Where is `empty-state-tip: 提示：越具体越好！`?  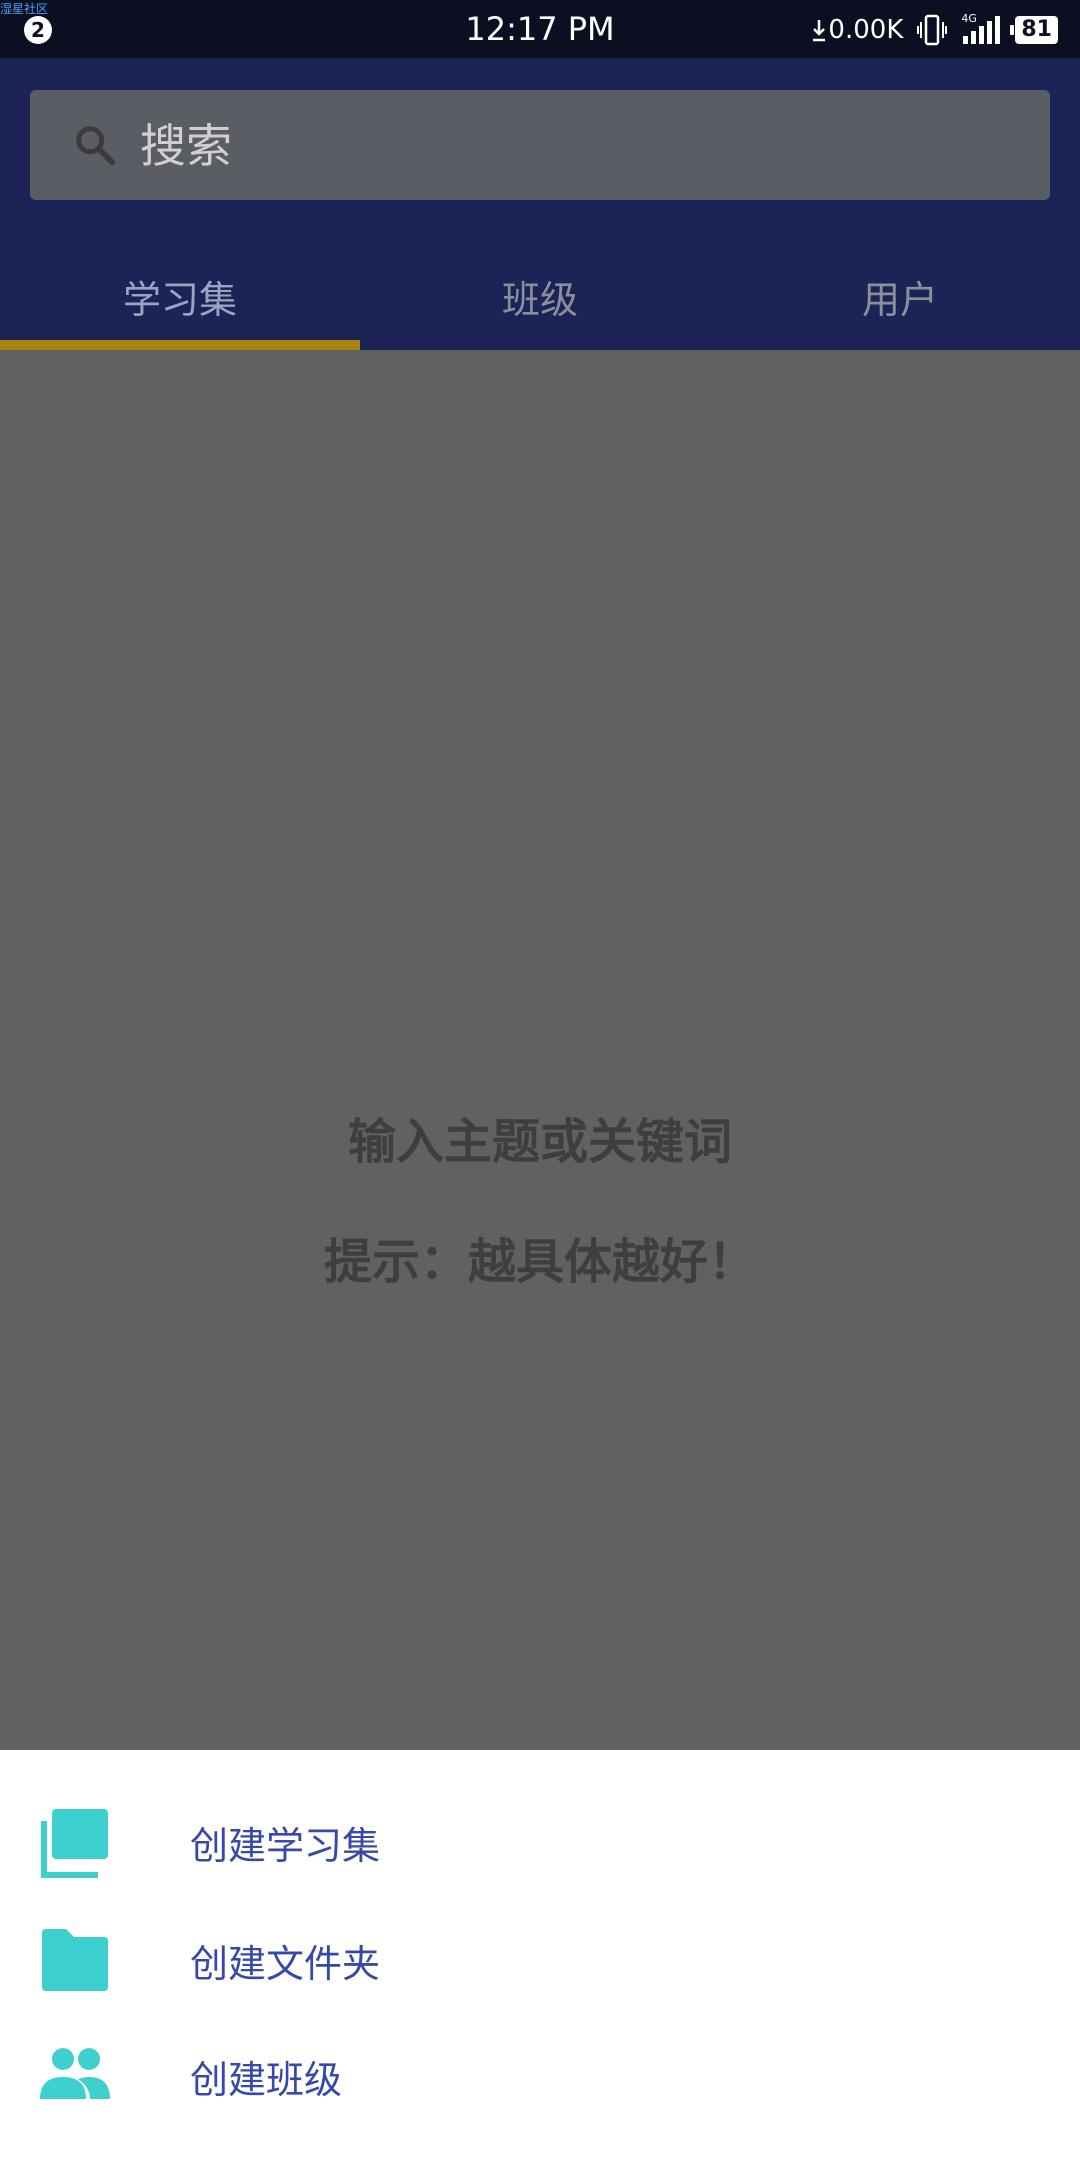
empty-state-tip: 提示：越具体越好！ is located at coordinates (539, 1262).